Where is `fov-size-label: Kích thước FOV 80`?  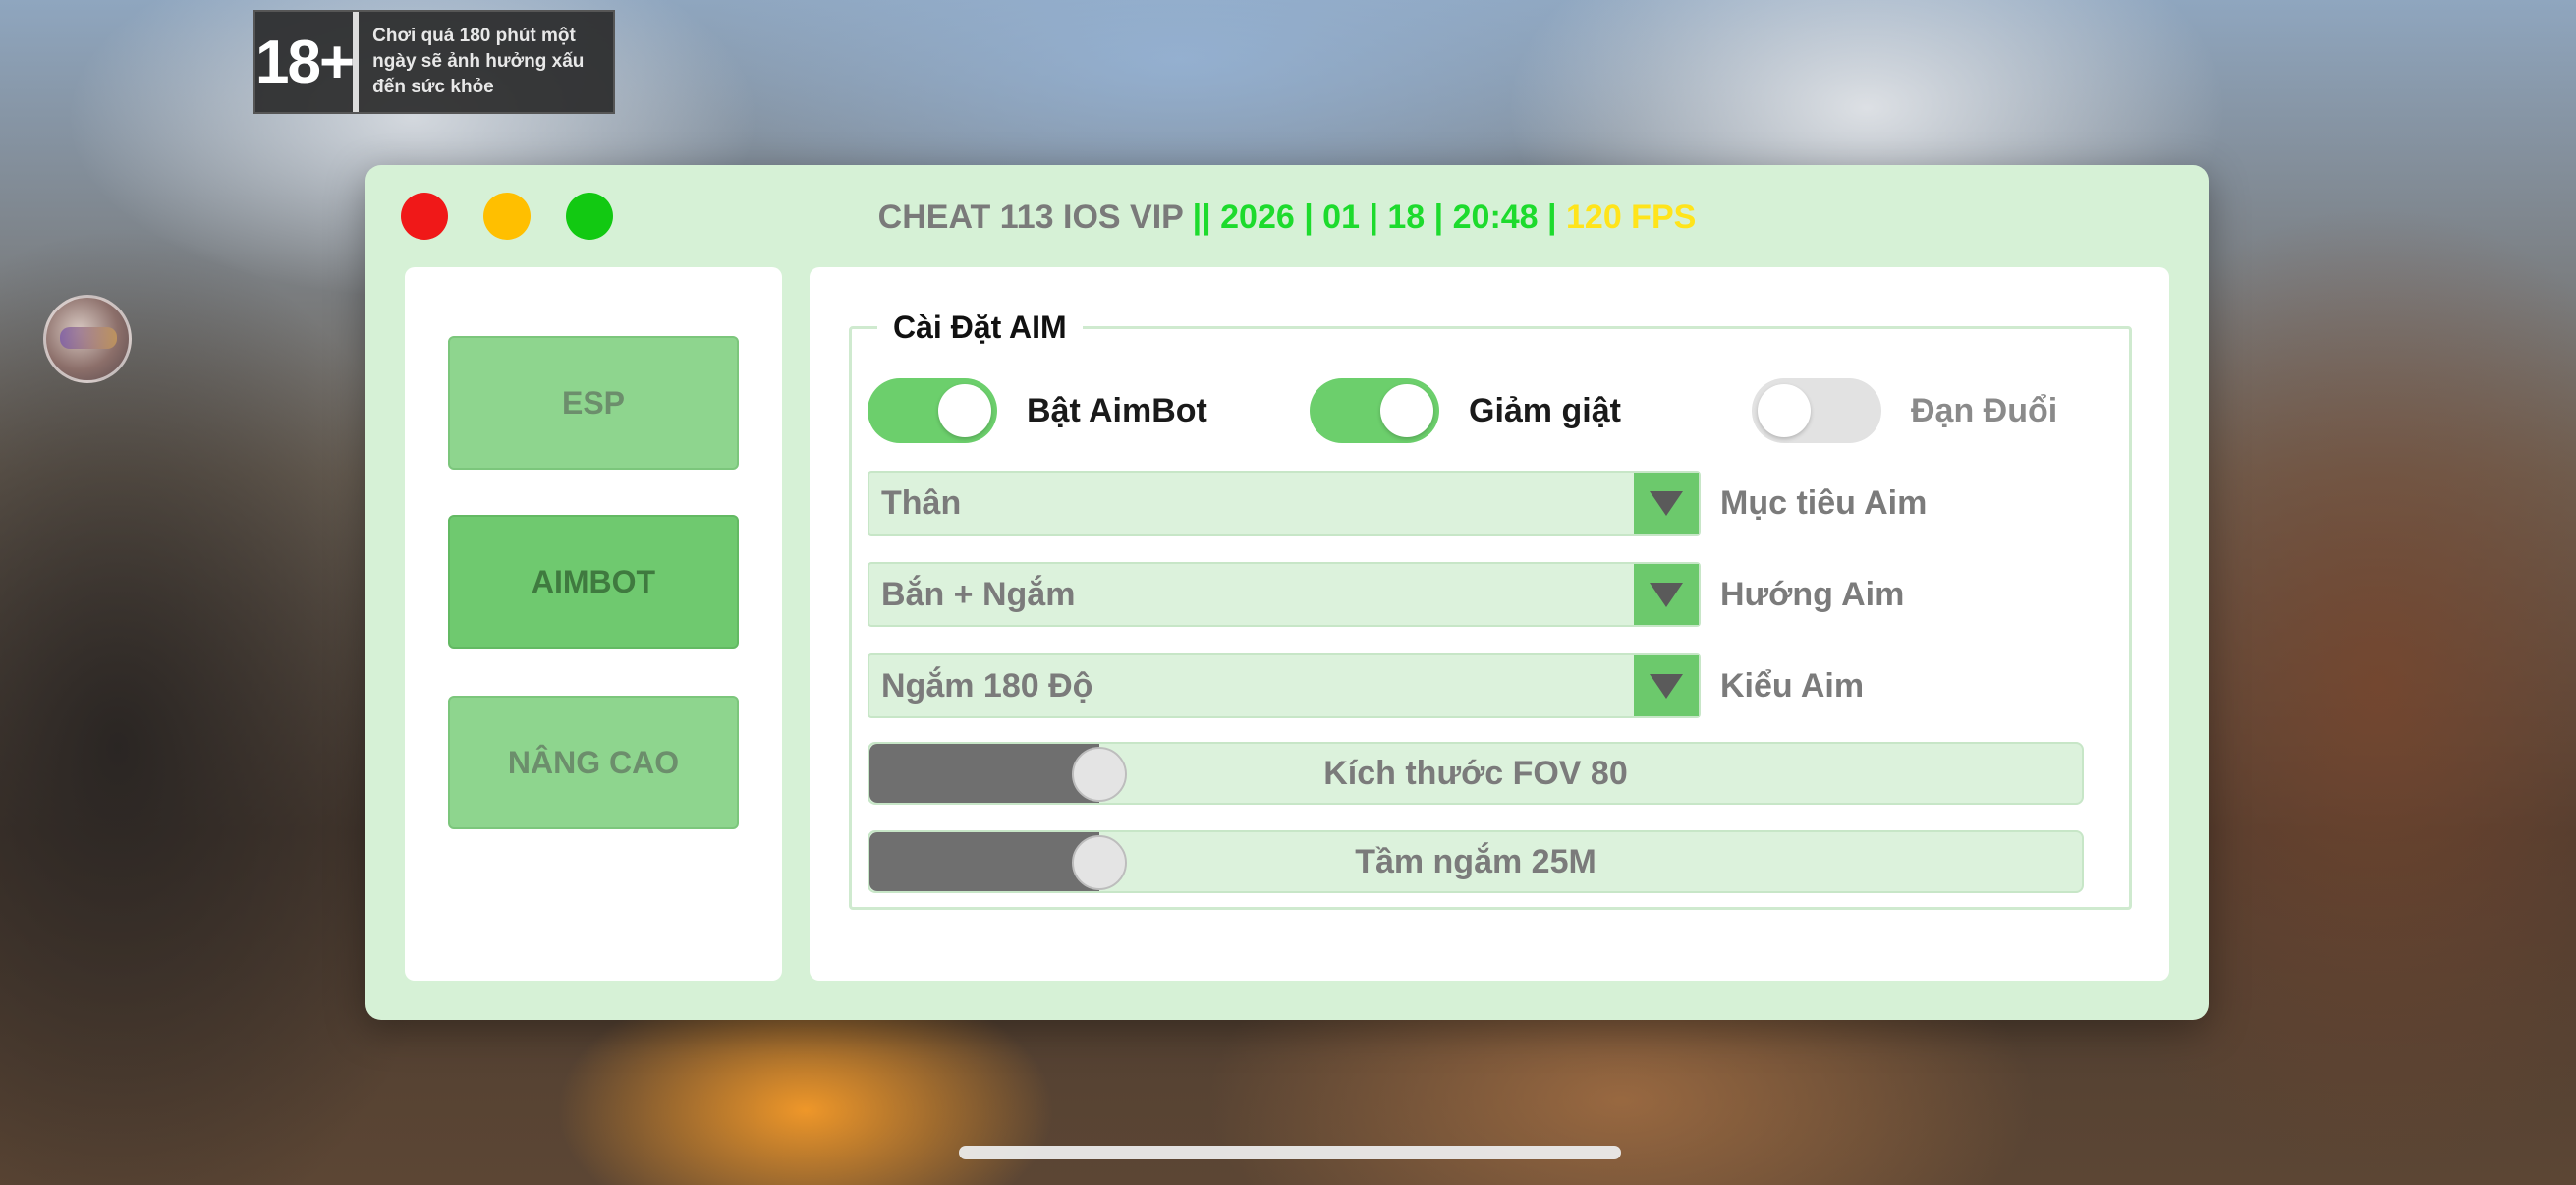
fov-size-label: Kích thước FOV 80 is located at coordinates (1475, 774).